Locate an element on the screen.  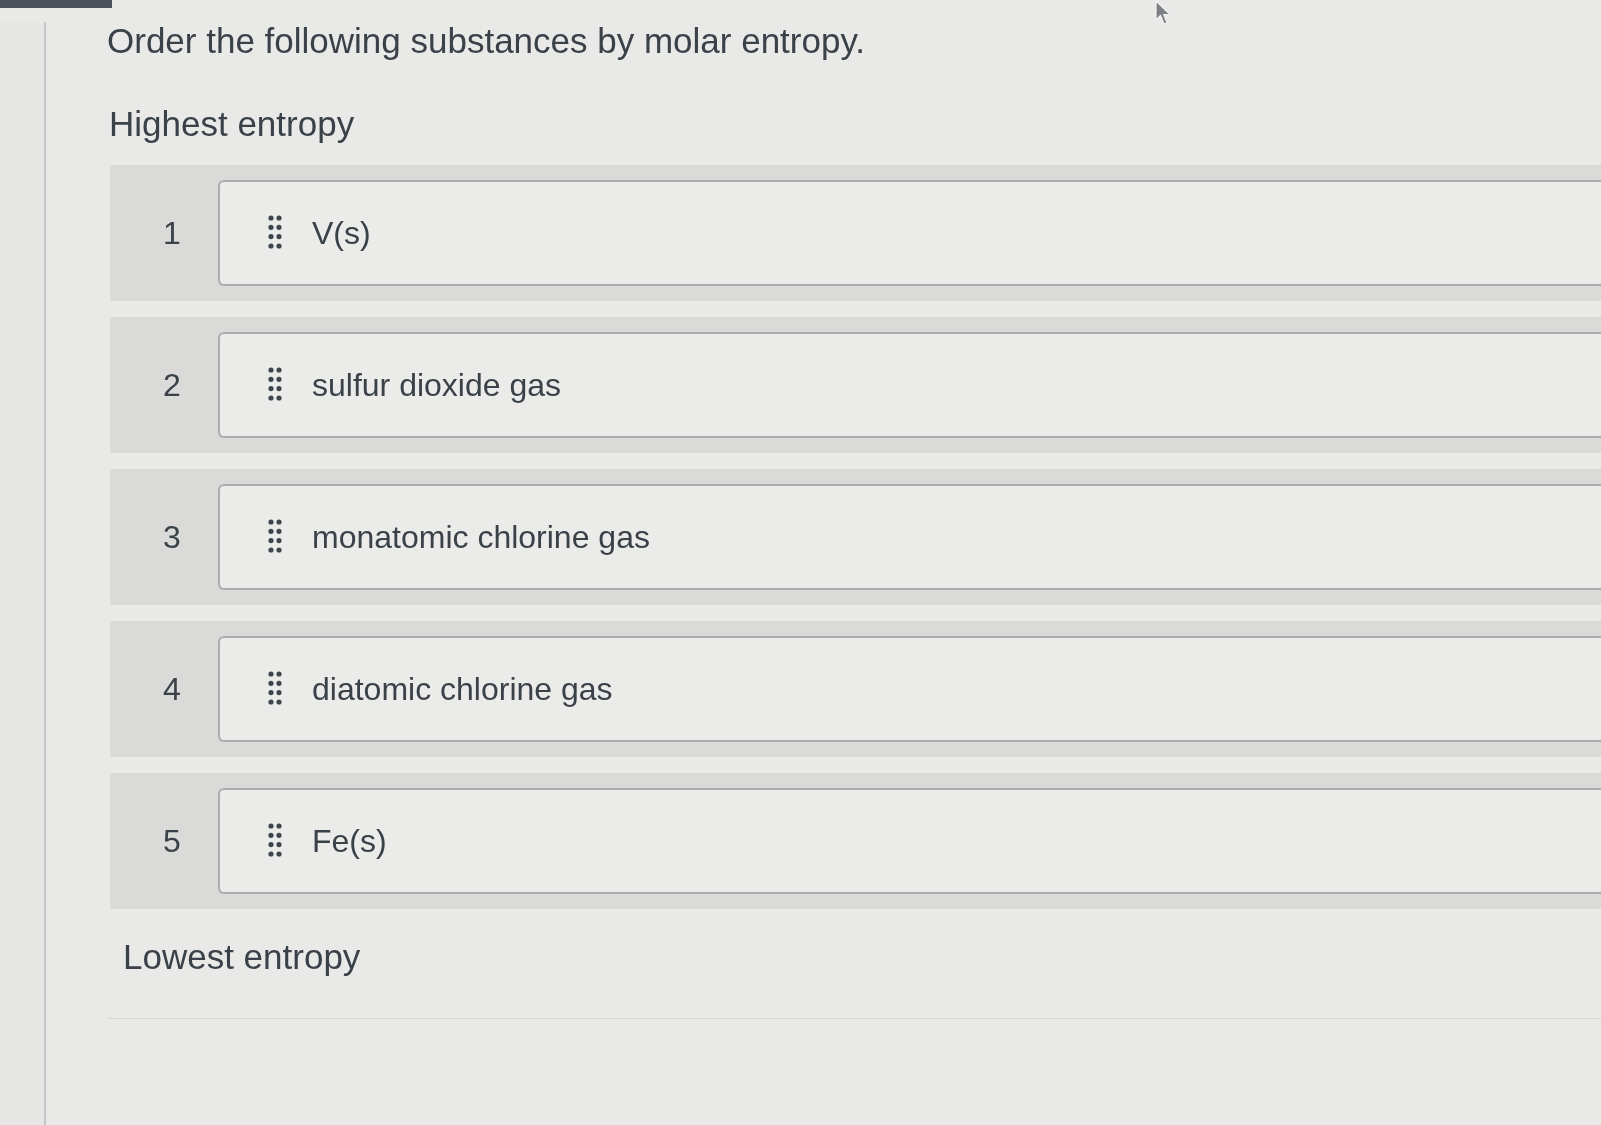
lowest-label: Lowest entropy is located at coordinates (242, 957).